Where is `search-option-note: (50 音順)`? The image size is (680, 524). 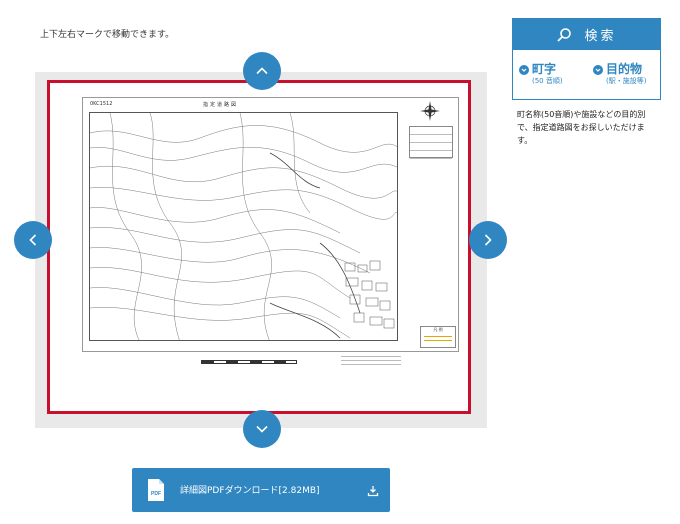
search-option-note: (50 音順) is located at coordinates (547, 81).